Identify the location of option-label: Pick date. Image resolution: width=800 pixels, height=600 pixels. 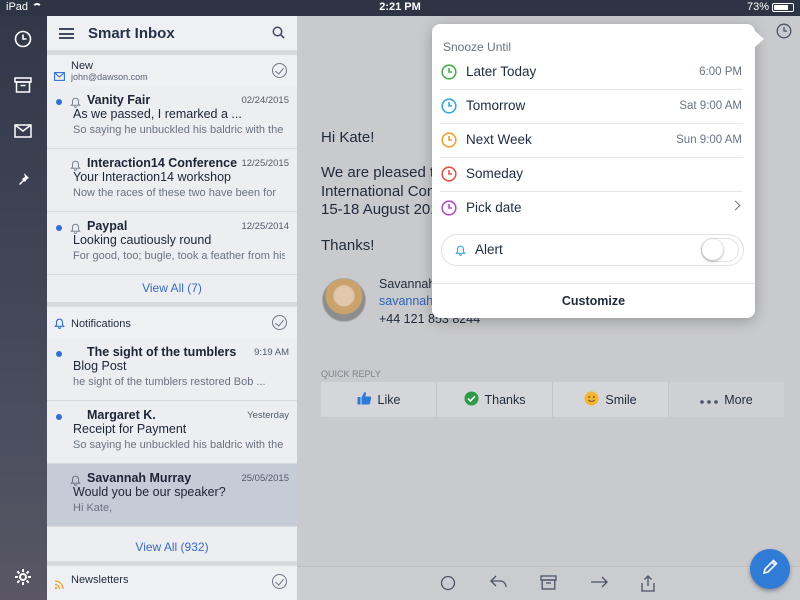
(494, 207).